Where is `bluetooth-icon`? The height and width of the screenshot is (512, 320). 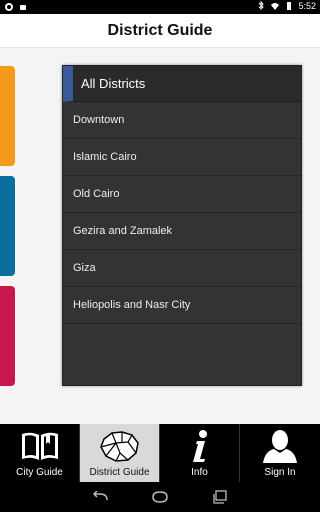
bluetooth-icon is located at coordinates (262, 6).